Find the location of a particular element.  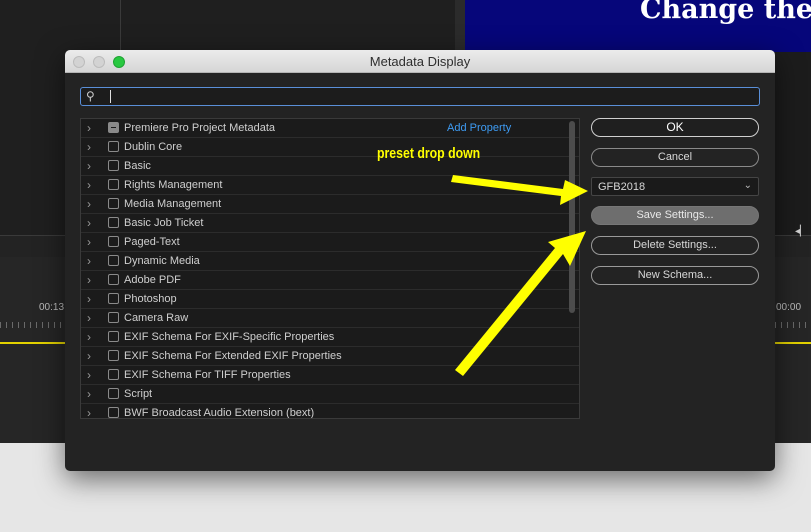

timecode-right: 00:00 is located at coordinates (789, 307).